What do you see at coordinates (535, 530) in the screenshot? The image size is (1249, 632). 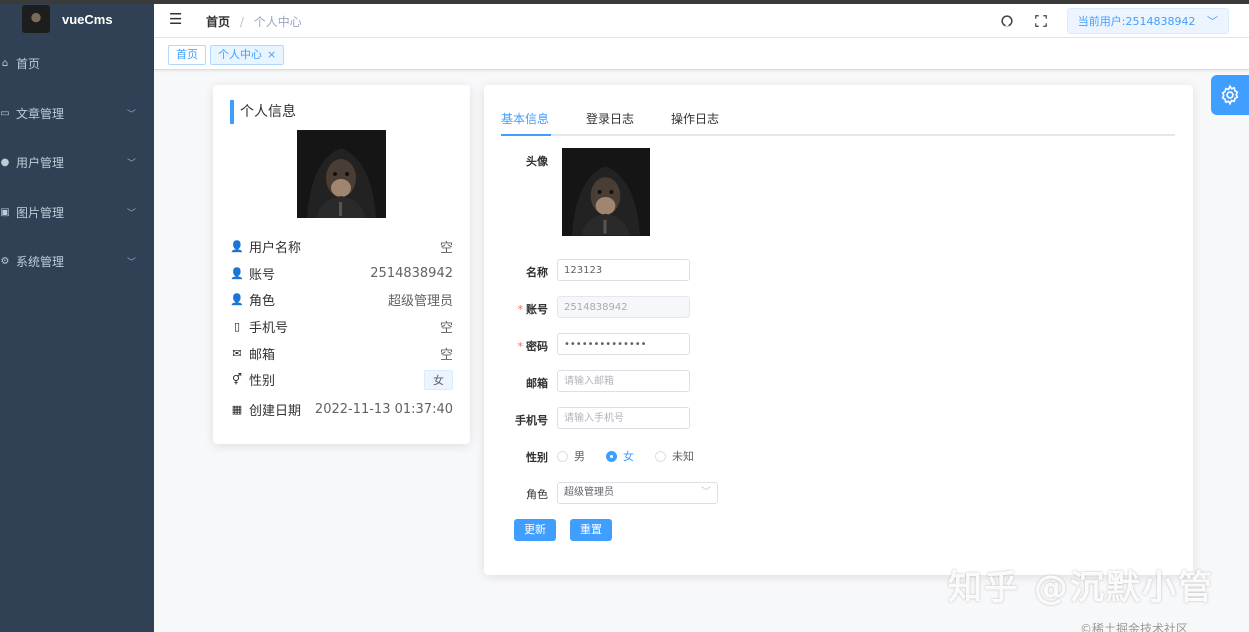 I see `update-button: 更新` at bounding box center [535, 530].